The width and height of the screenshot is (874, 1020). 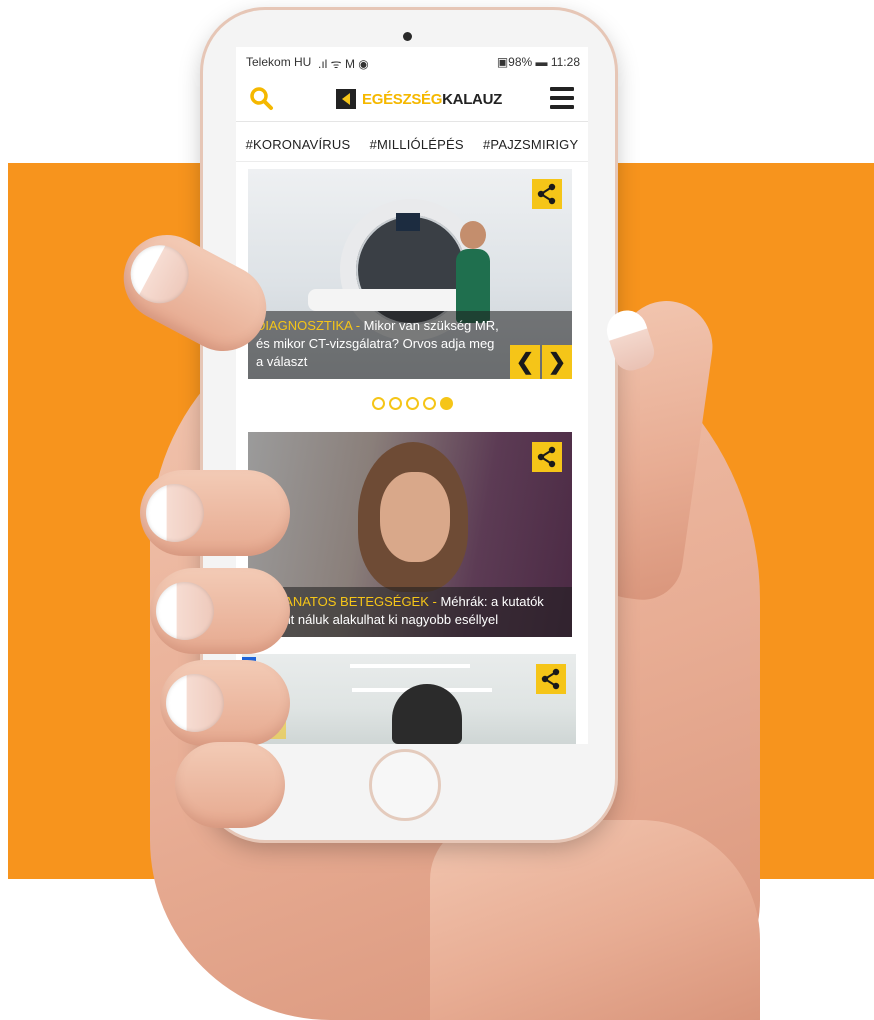 What do you see at coordinates (393, 300) in the screenshot?
I see `patient-bed` at bounding box center [393, 300].